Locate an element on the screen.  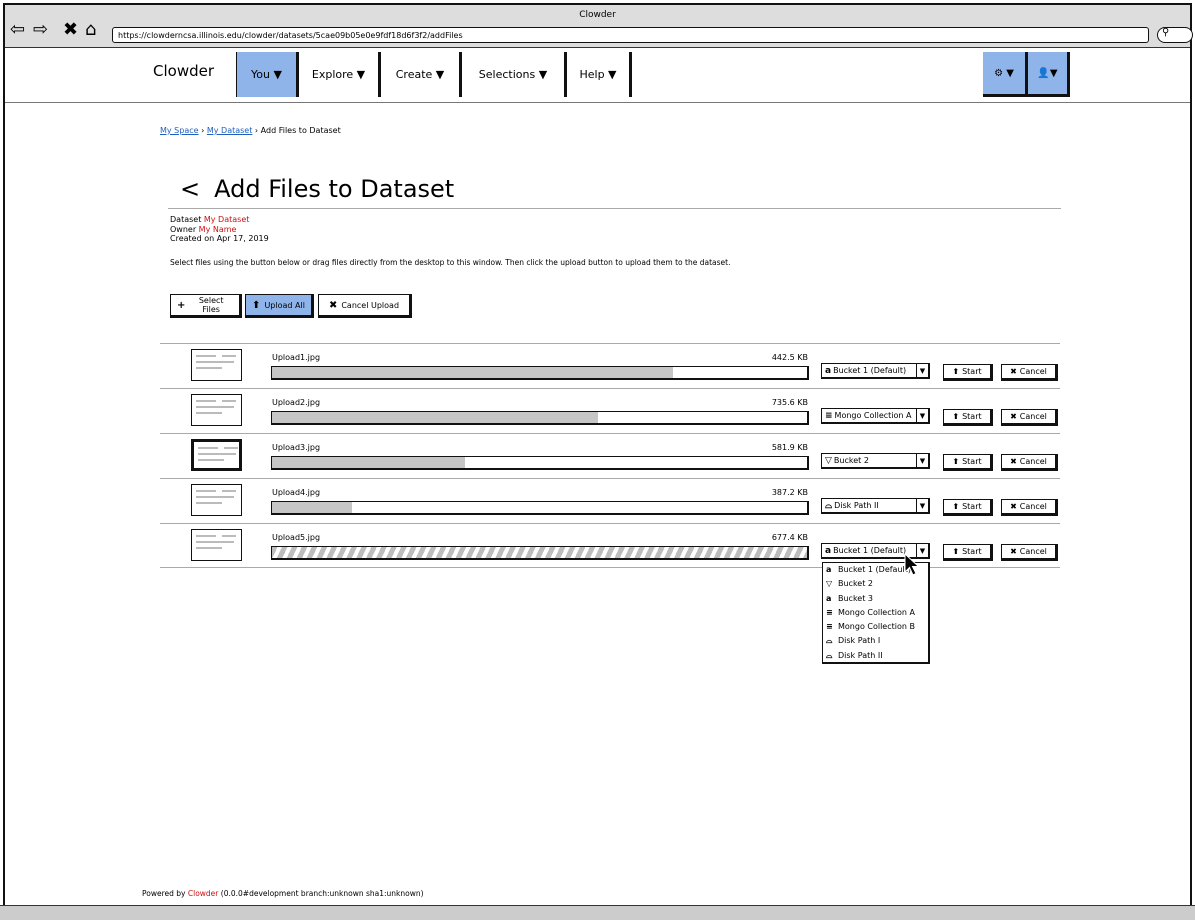
storage-option: a Bucket 3 is located at coordinates (875, 599).